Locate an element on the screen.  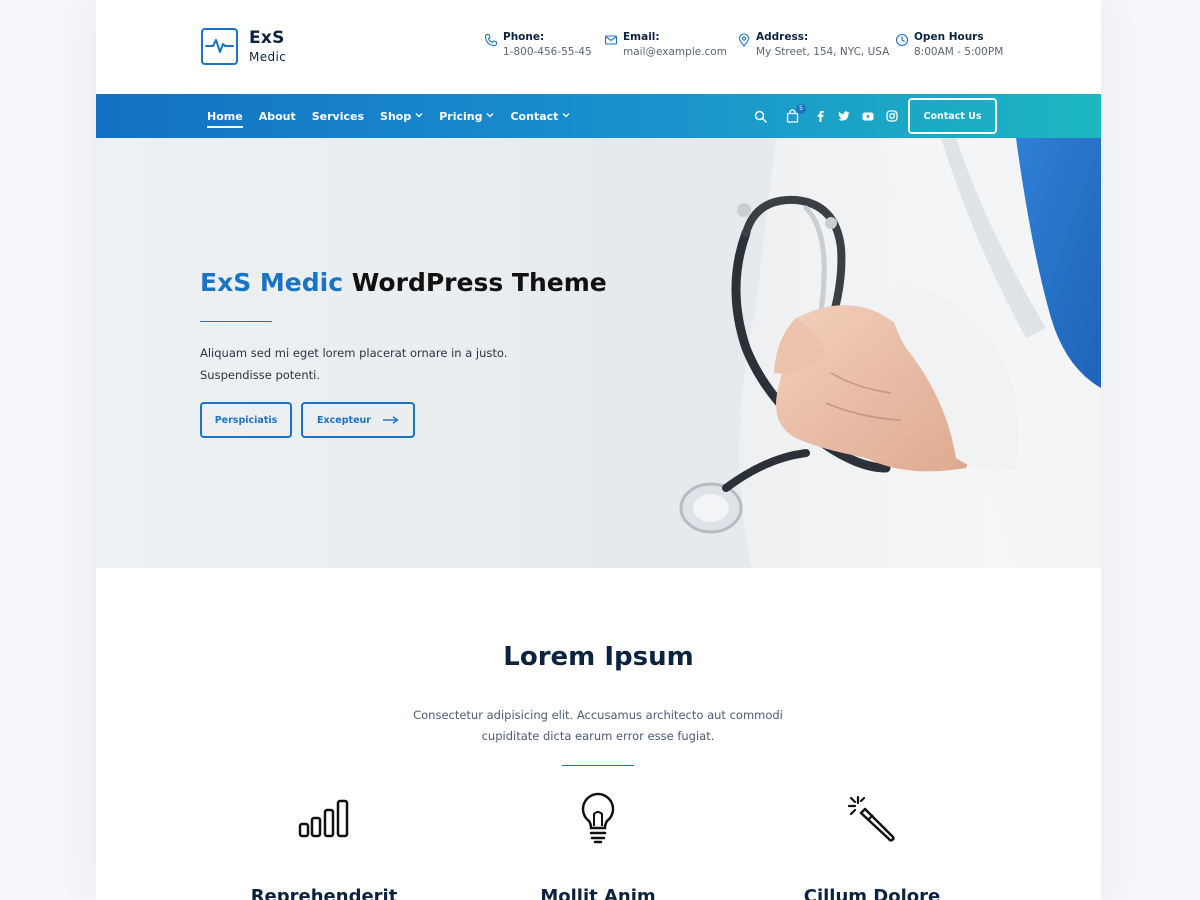
nav-item-home: Home is located at coordinates (225, 116).